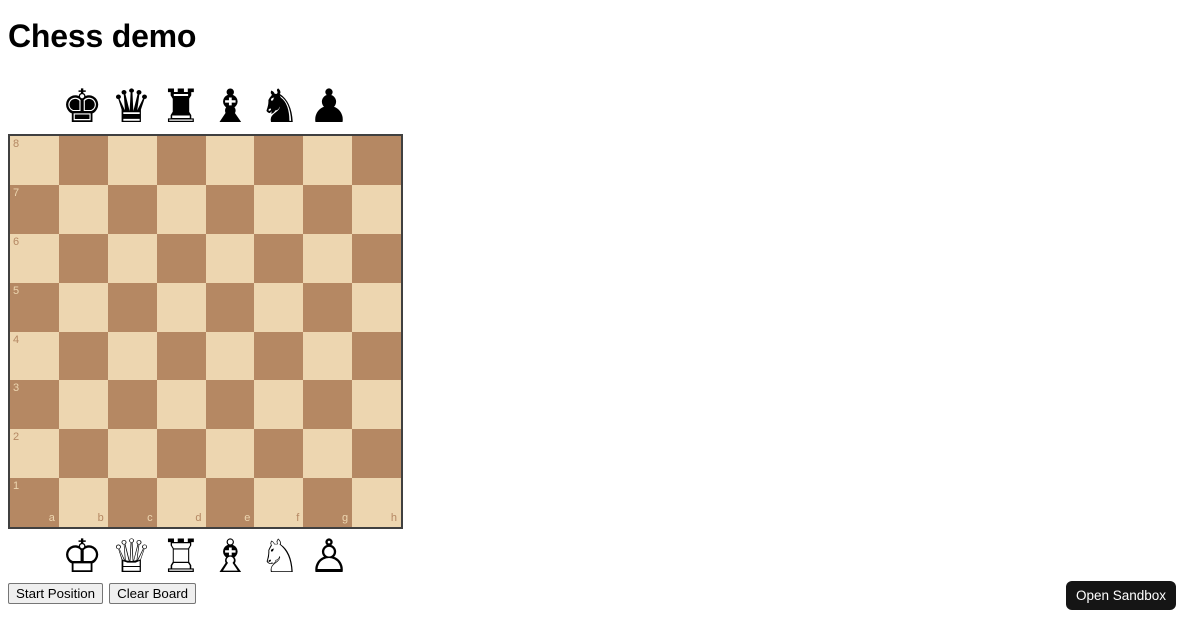 The image size is (1200, 630). I want to click on black-bishop-icon: ♝, so click(230, 106).